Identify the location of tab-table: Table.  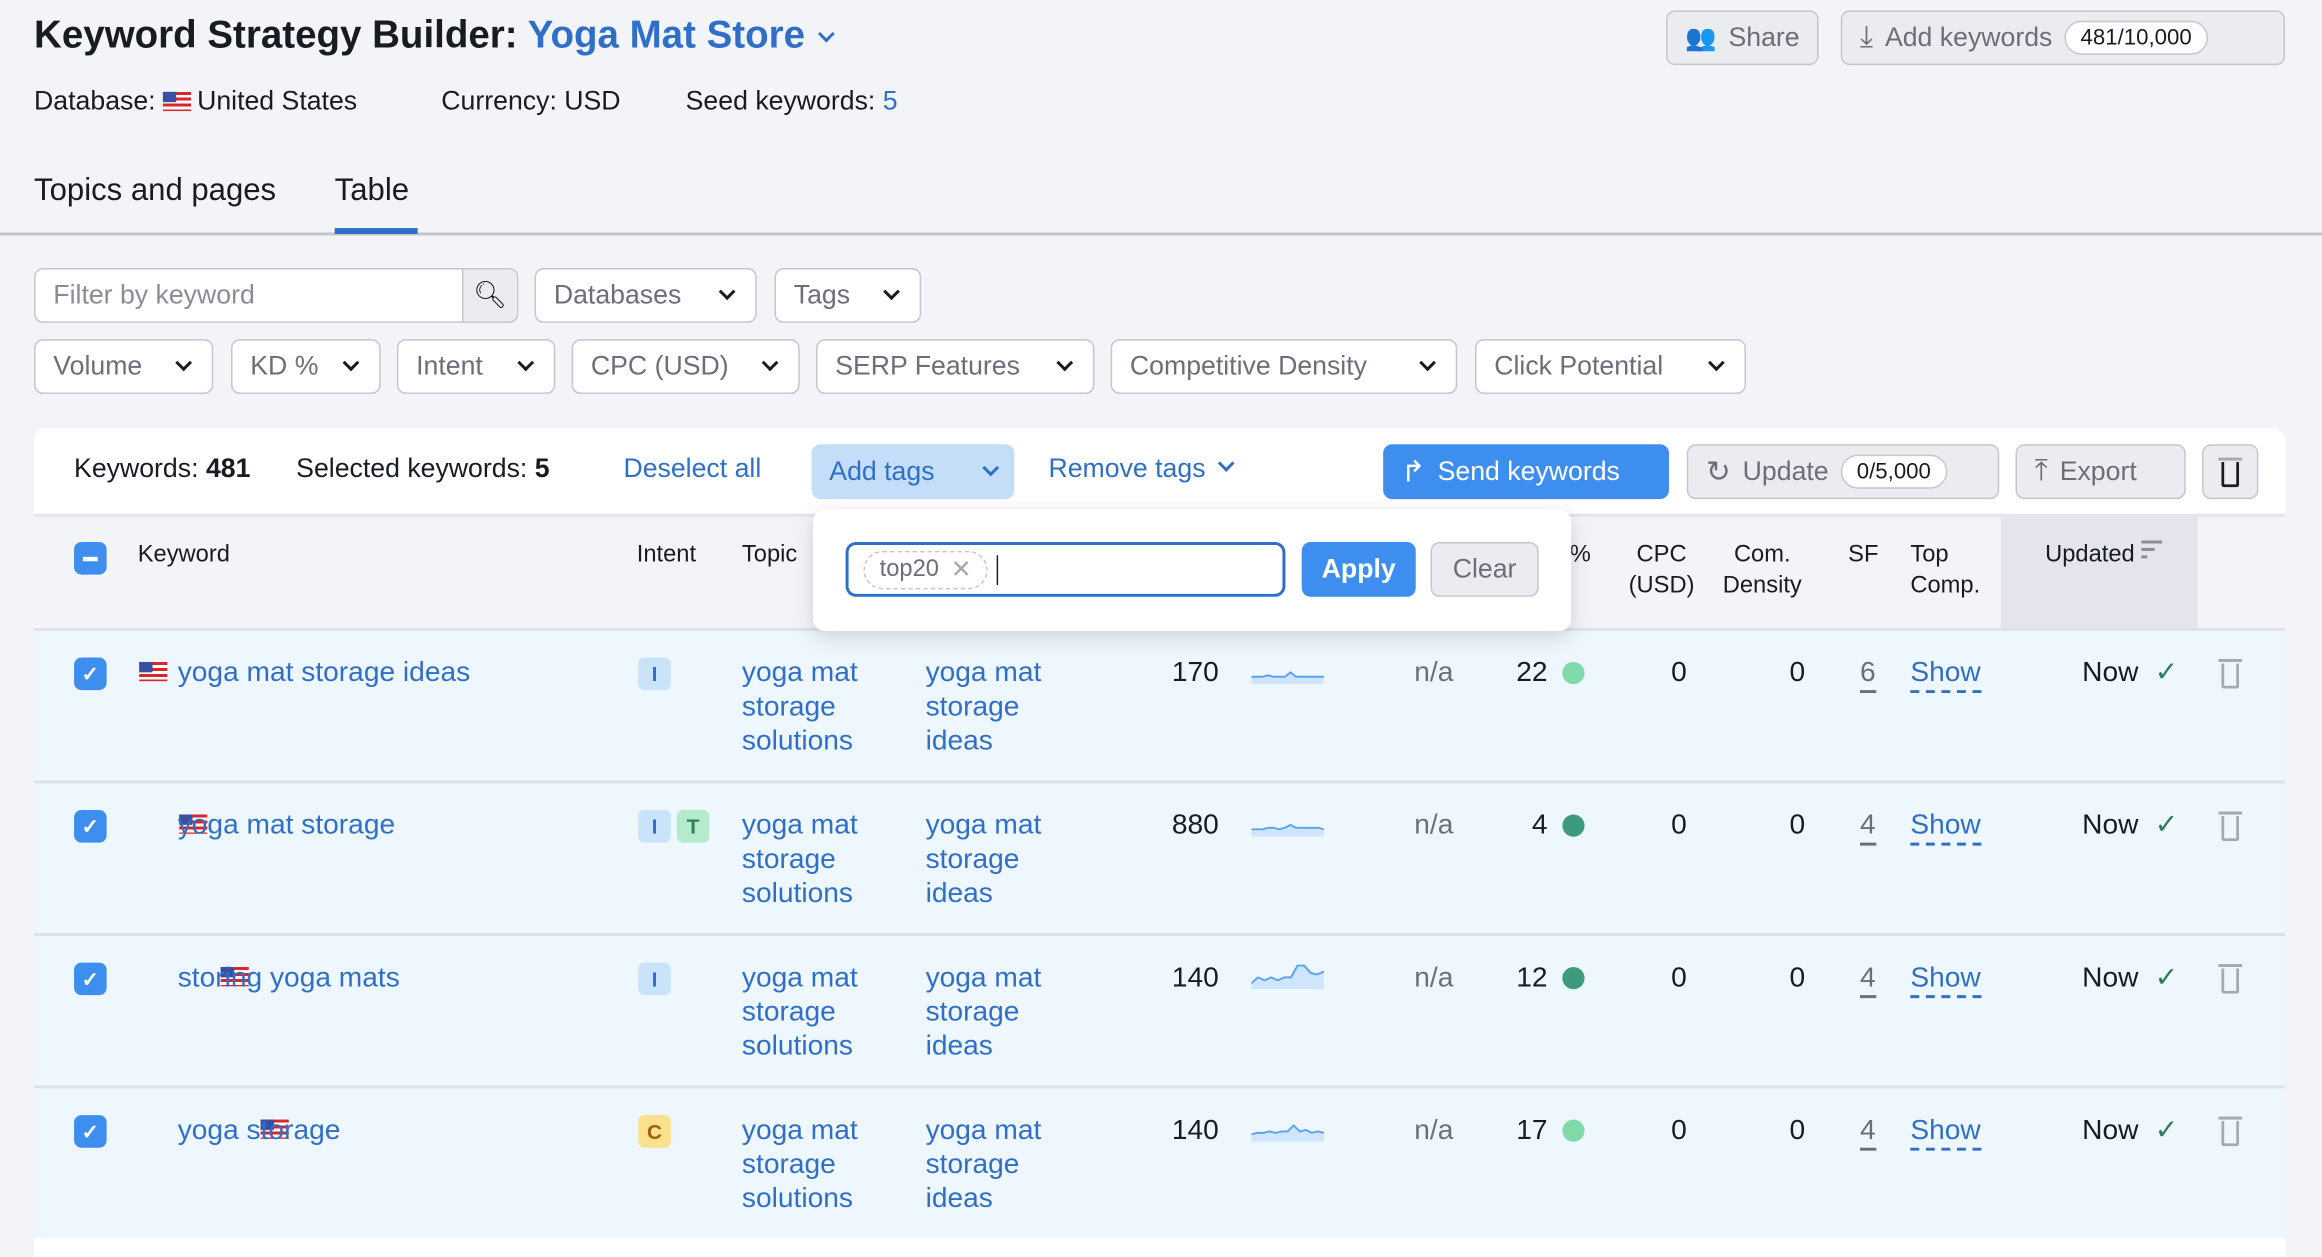
(372, 191).